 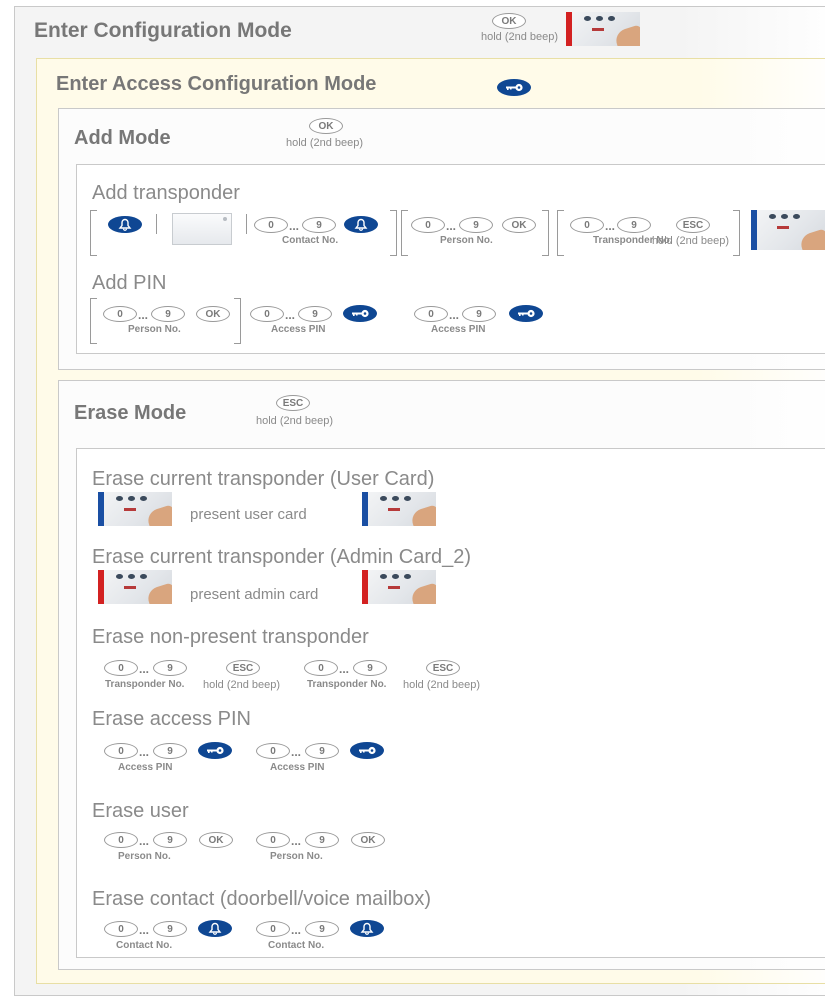 What do you see at coordinates (230, 637) in the screenshot?
I see `erase-non-present-title: Erase non-present transponder` at bounding box center [230, 637].